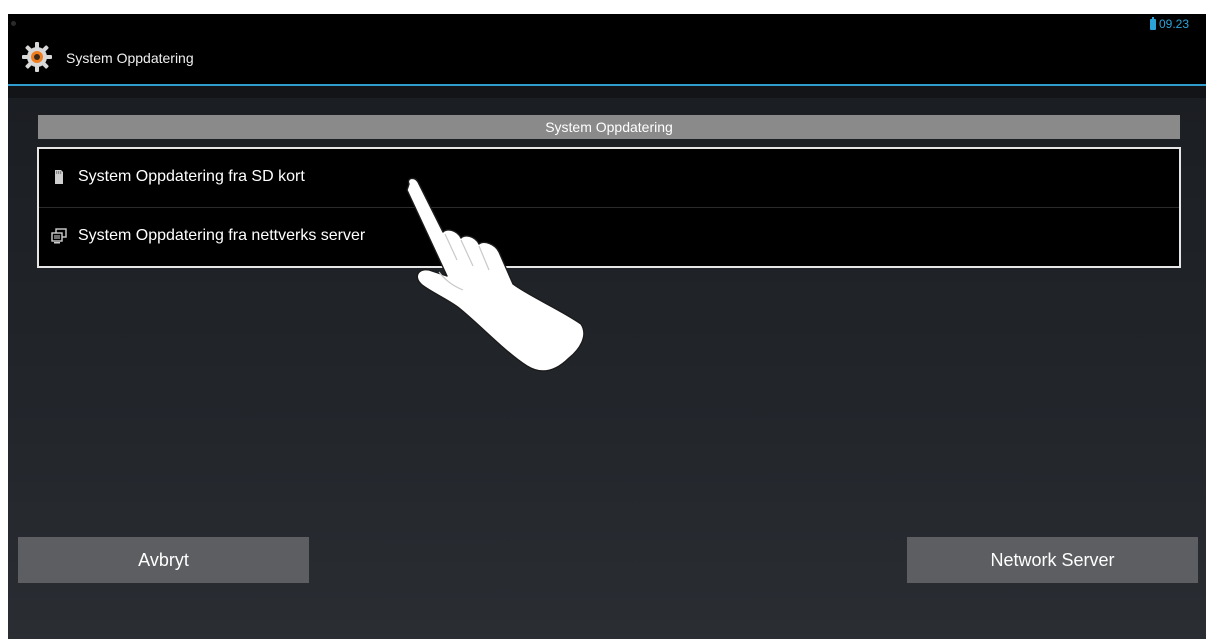  What do you see at coordinates (496, 276) in the screenshot?
I see `hand-pointer-icon` at bounding box center [496, 276].